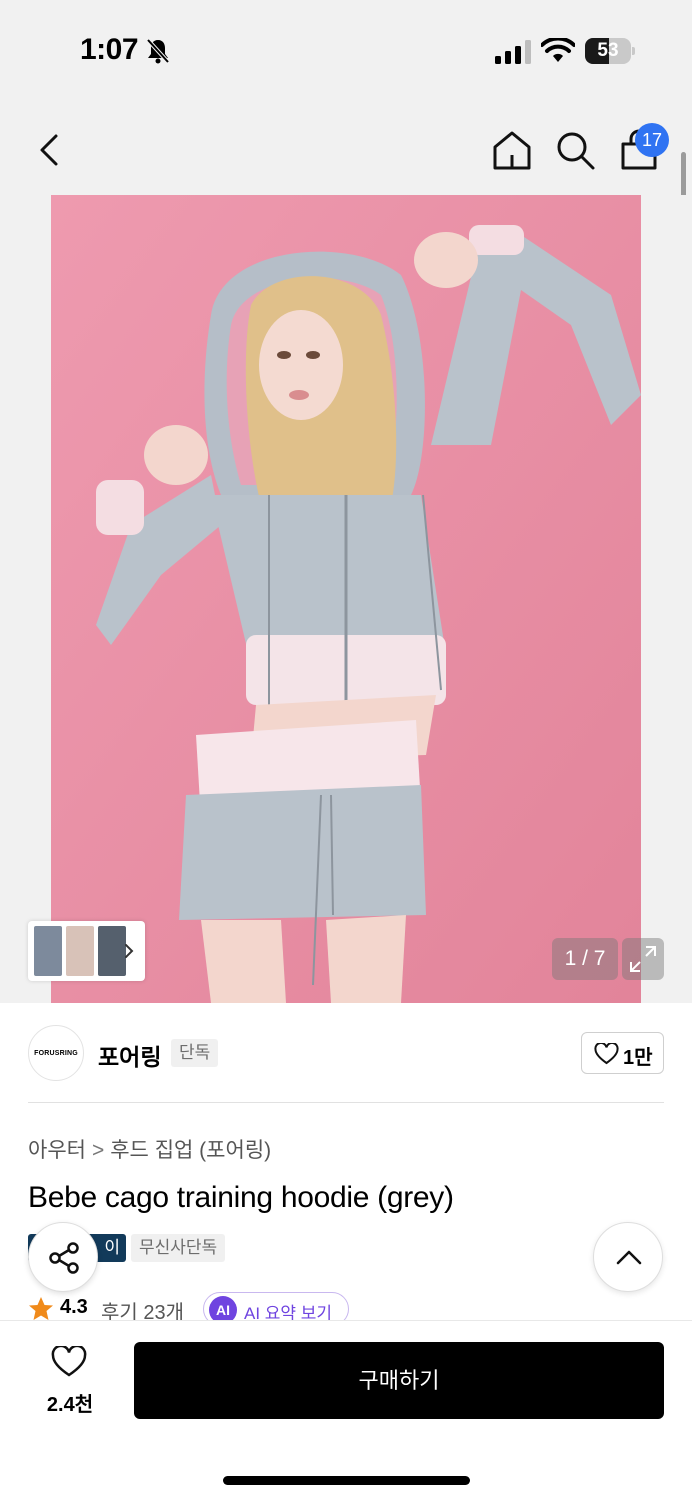  Describe the element at coordinates (346, 1102) in the screenshot. I see `section-divider` at that location.